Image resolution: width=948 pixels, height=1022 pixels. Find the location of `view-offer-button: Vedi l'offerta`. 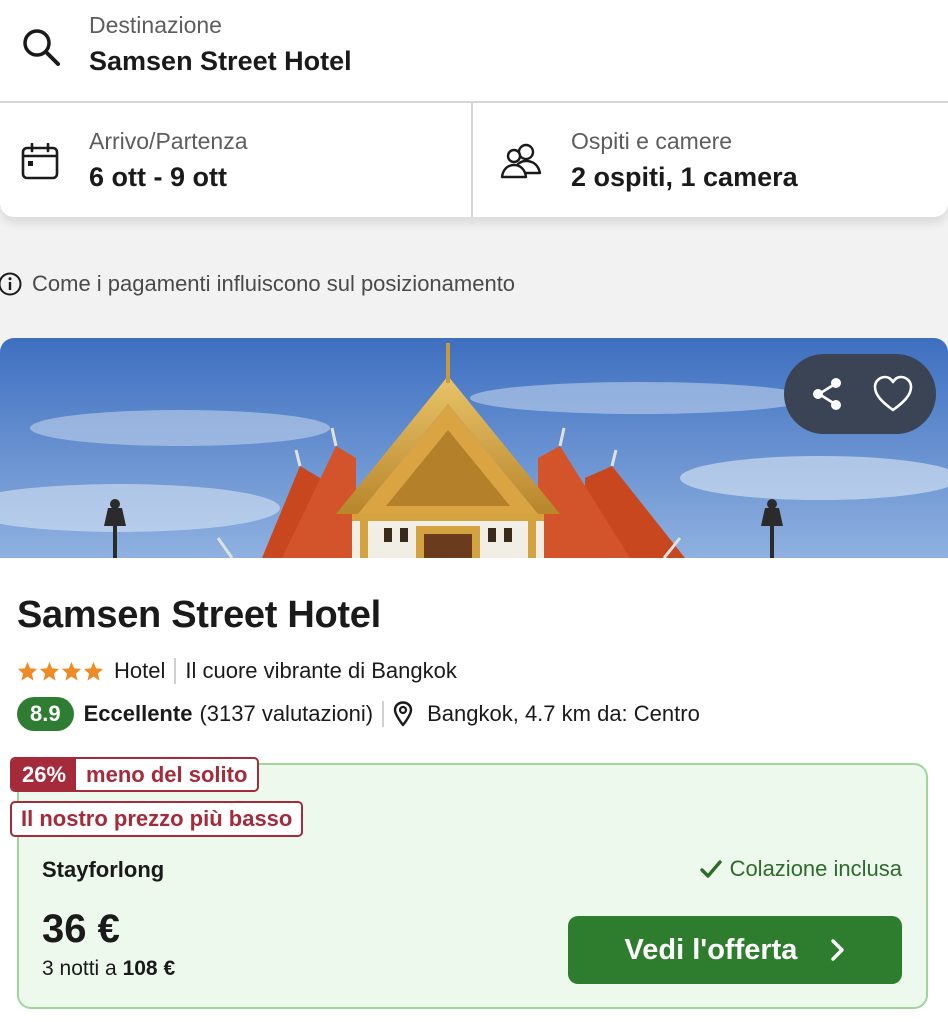

view-offer-button: Vedi l'offerta is located at coordinates (735, 950).